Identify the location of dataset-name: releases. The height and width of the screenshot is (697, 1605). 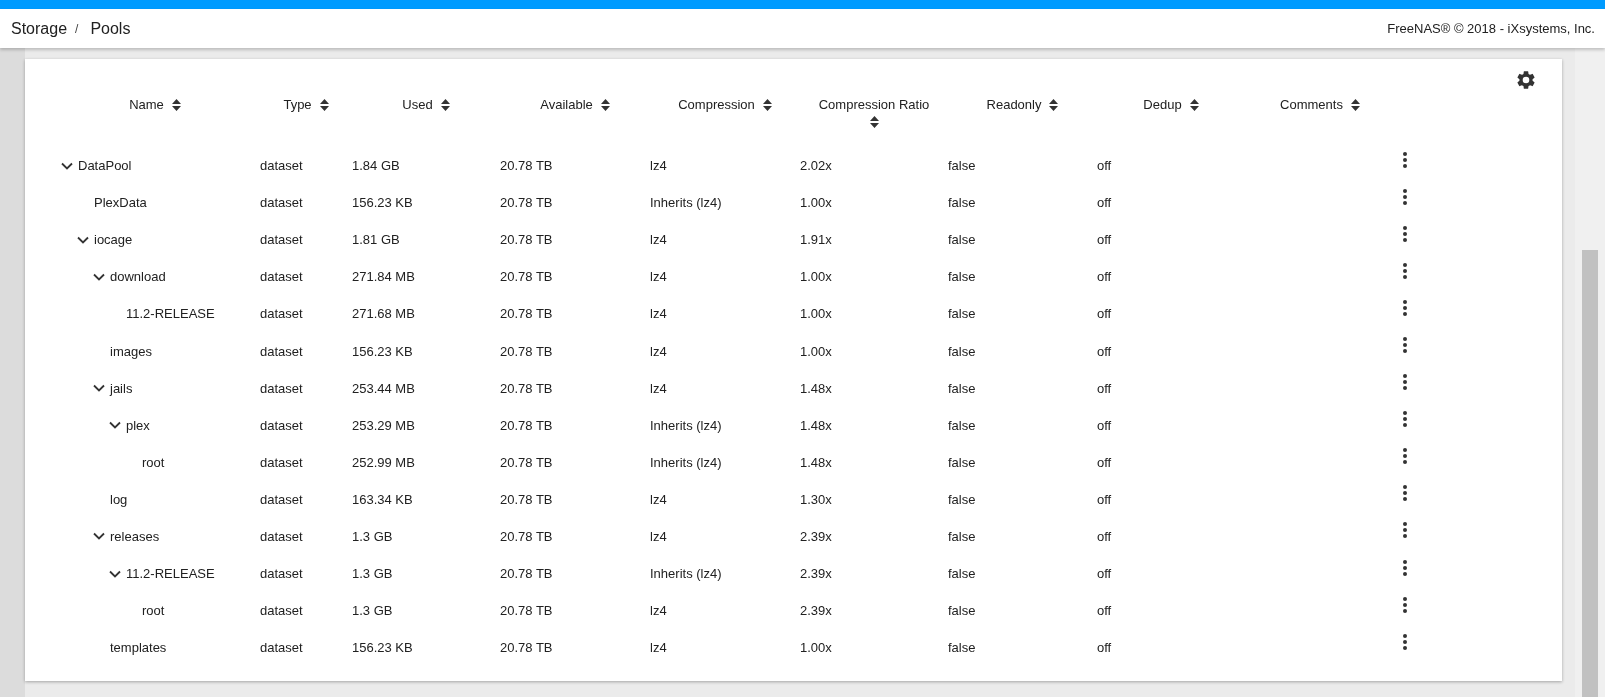
(135, 536).